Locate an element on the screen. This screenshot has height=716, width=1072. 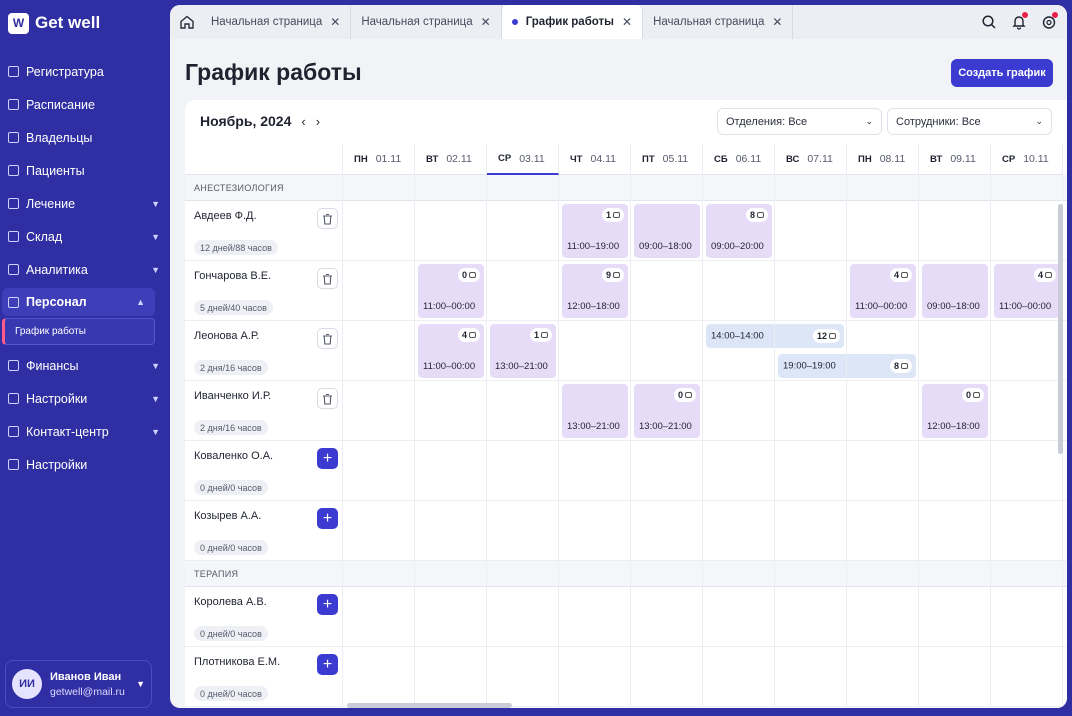
sidebar-item-label: Настройки is located at coordinates (57, 398).